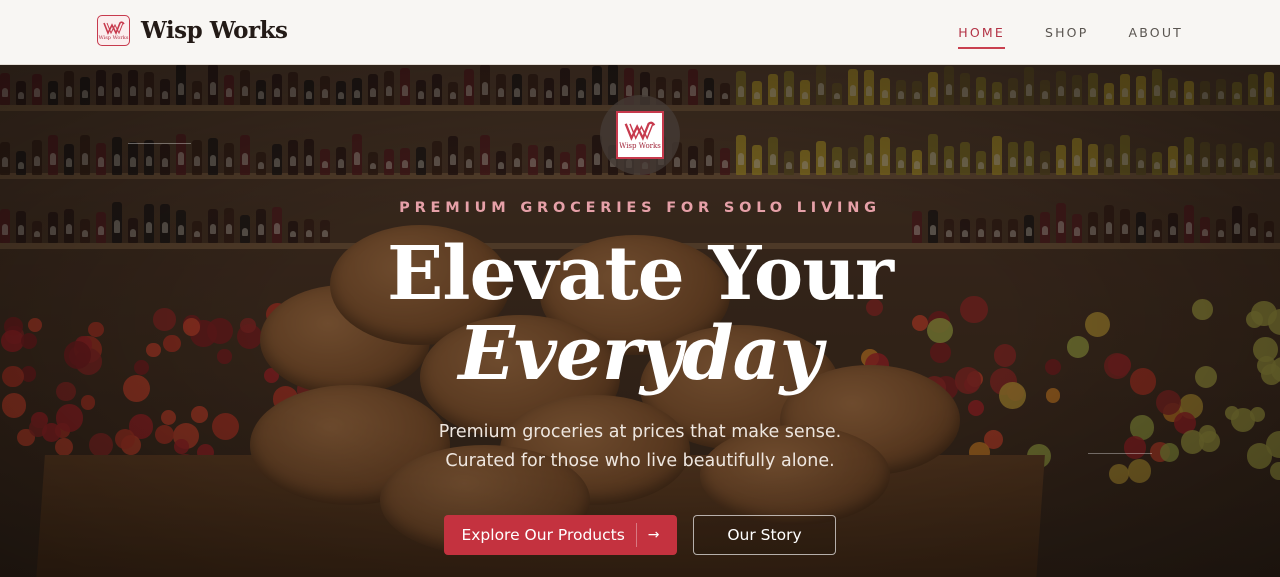 Image resolution: width=1280 pixels, height=577 pixels. Describe the element at coordinates (159, 143) in the screenshot. I see `decorative-line-left` at that location.